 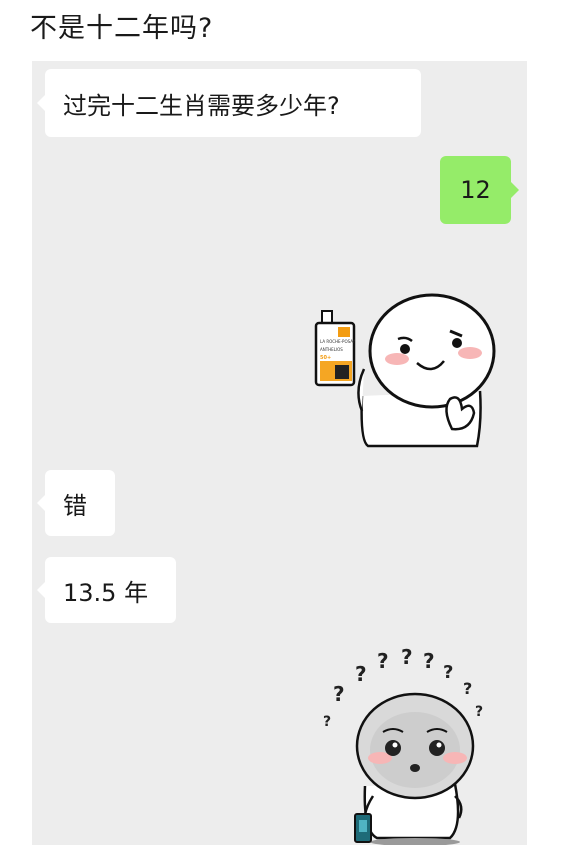 I want to click on bottle-spf-text: 50+, so click(x=325, y=358).